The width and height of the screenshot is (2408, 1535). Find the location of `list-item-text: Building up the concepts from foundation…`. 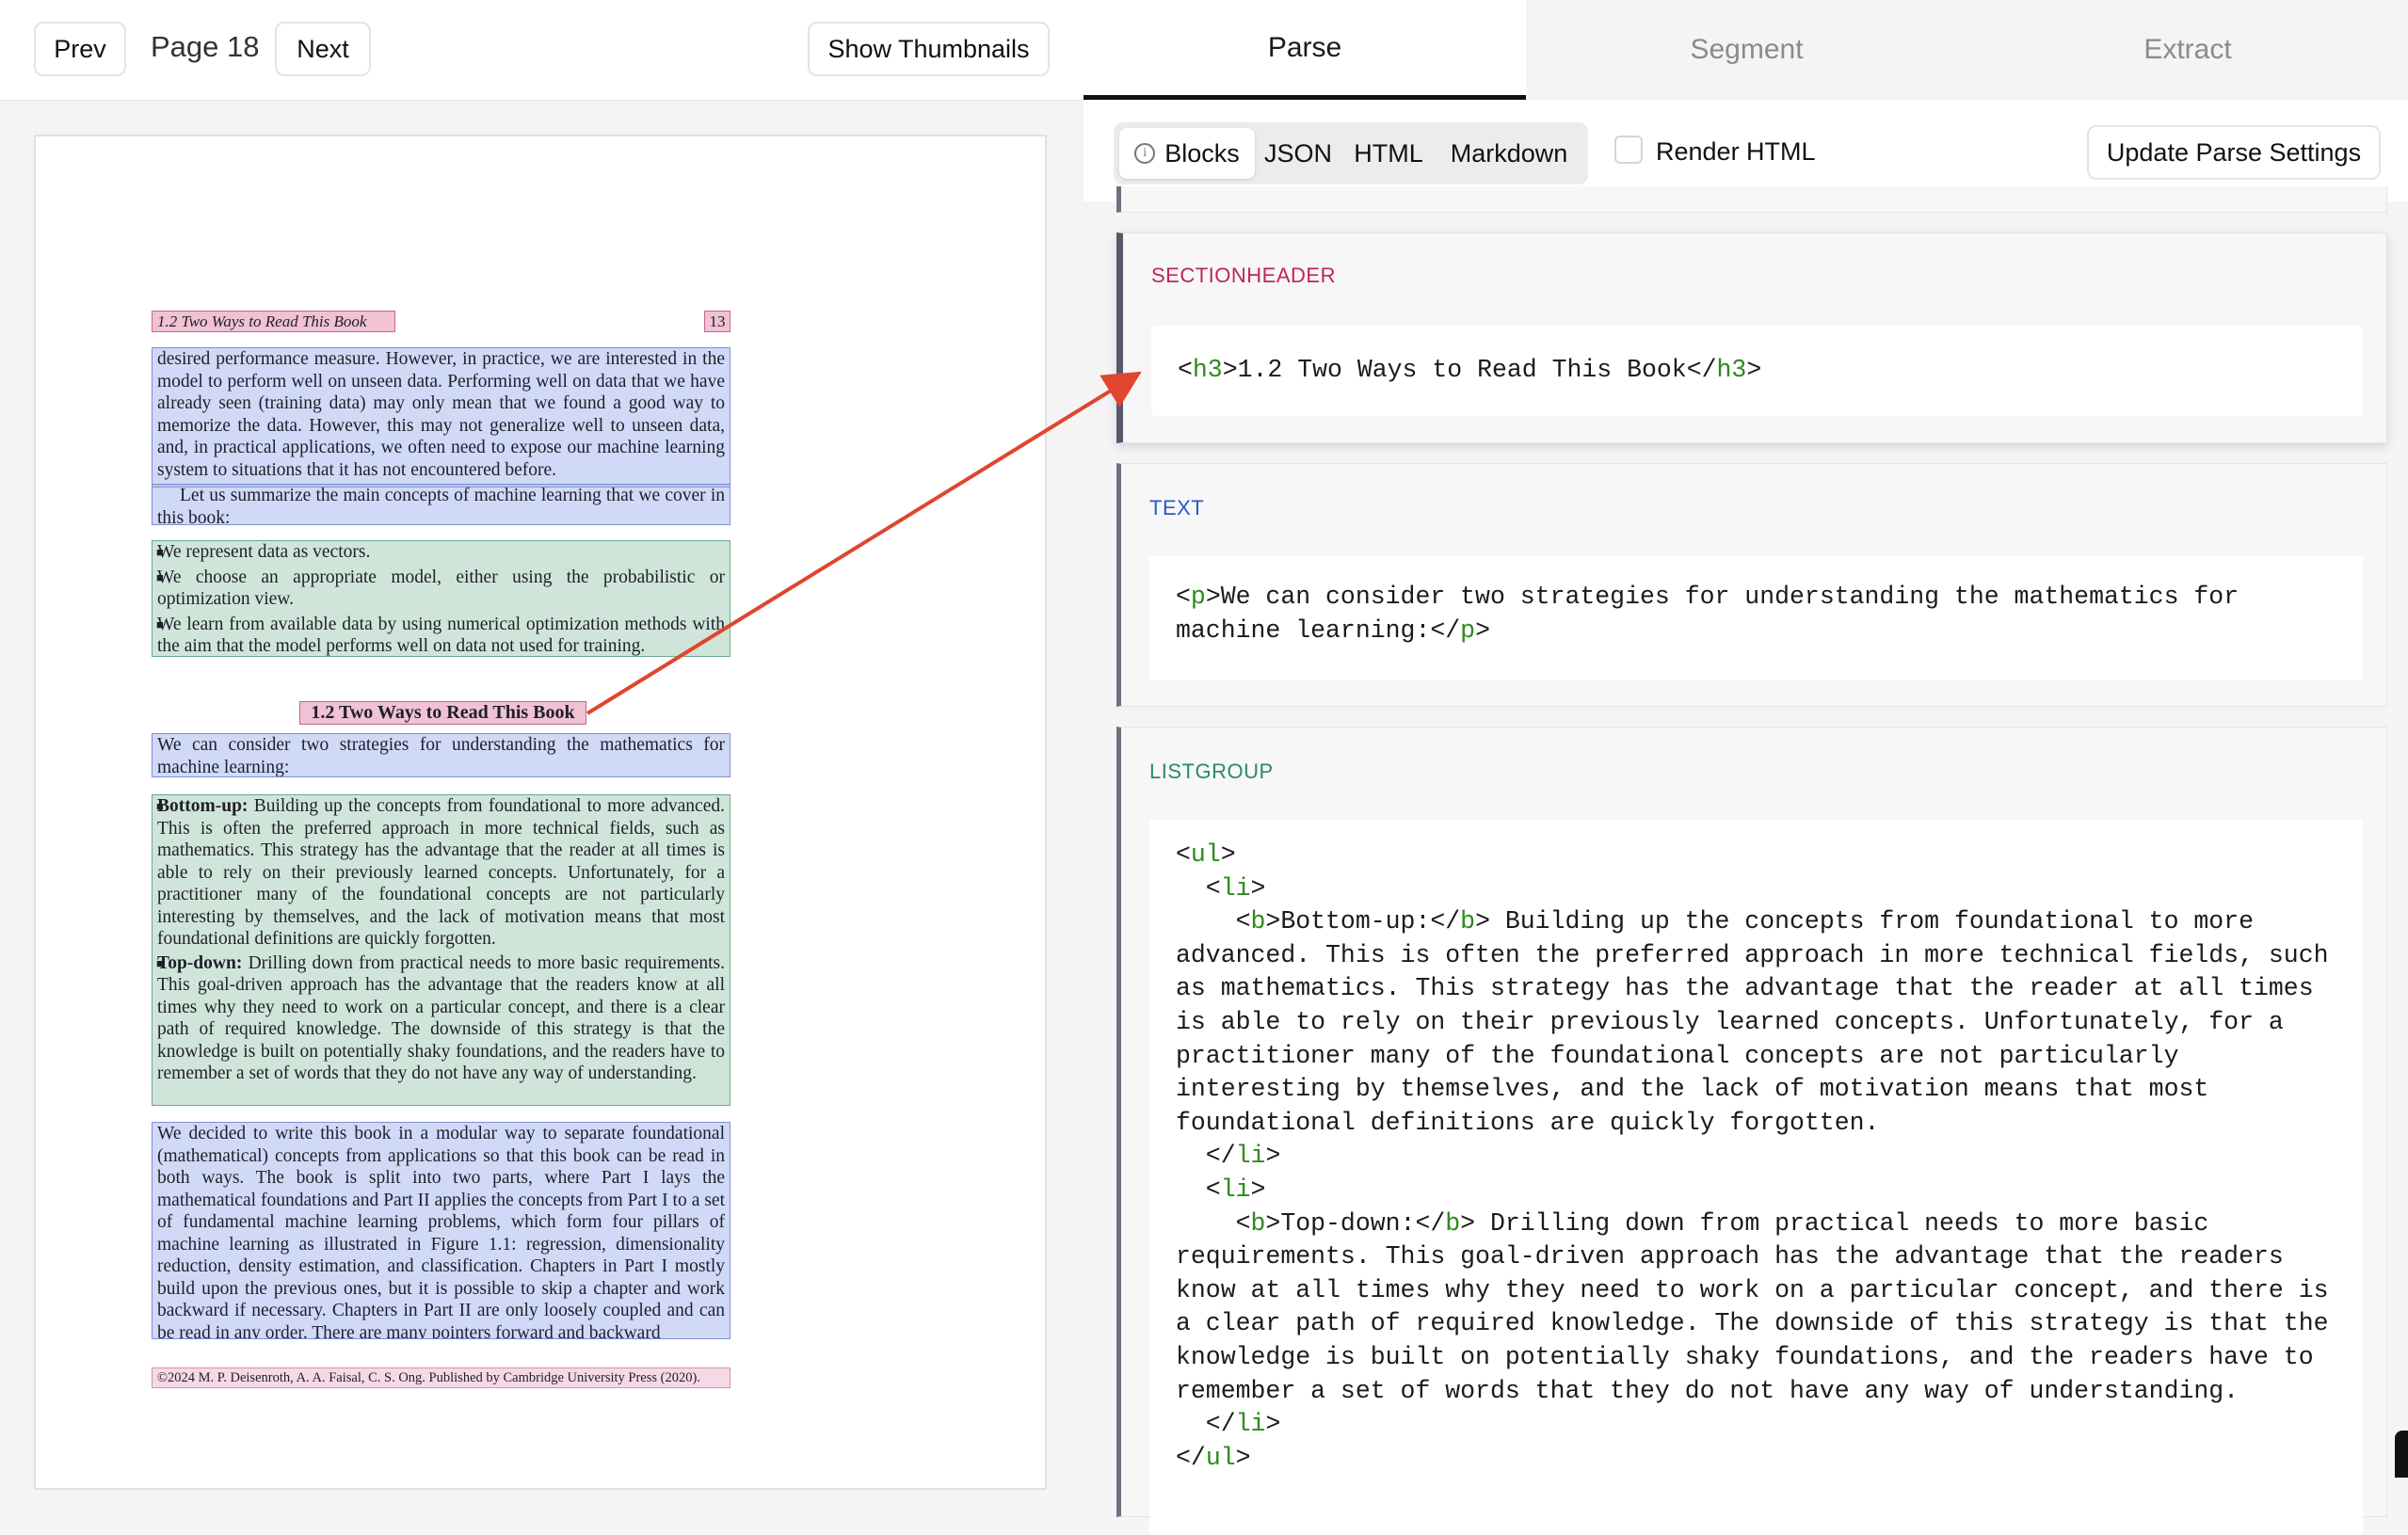

list-item-text: Building up the concepts from foundation… is located at coordinates (441, 872).